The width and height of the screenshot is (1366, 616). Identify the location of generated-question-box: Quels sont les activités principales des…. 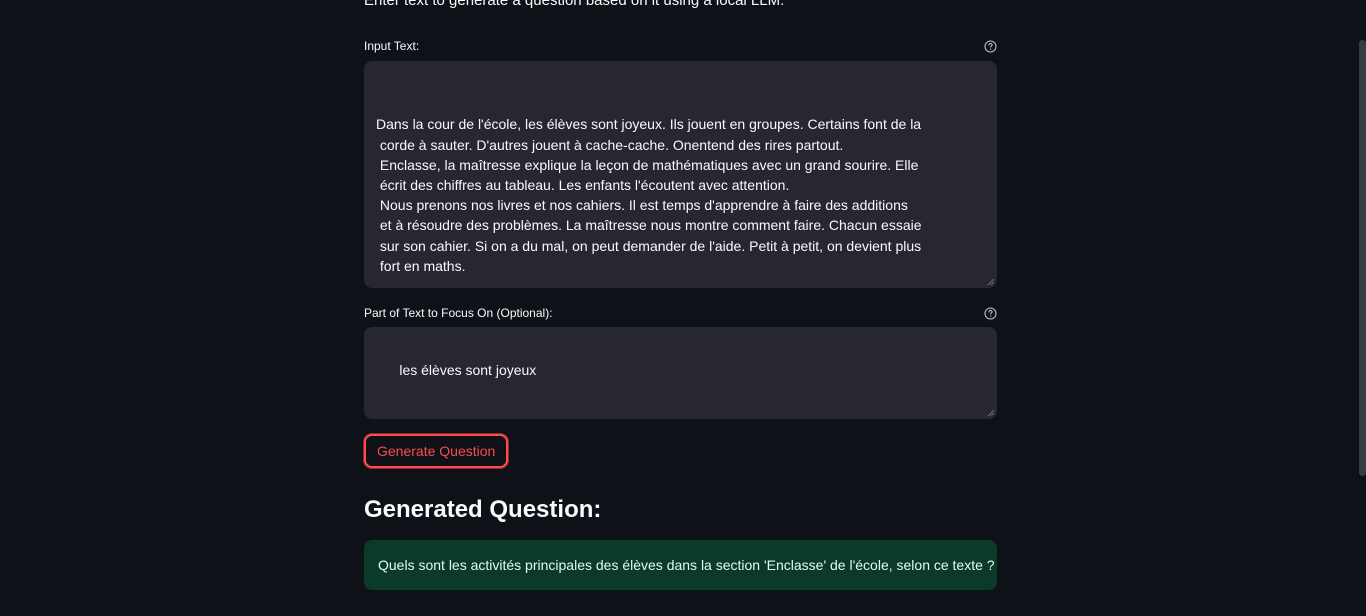
(680, 565).